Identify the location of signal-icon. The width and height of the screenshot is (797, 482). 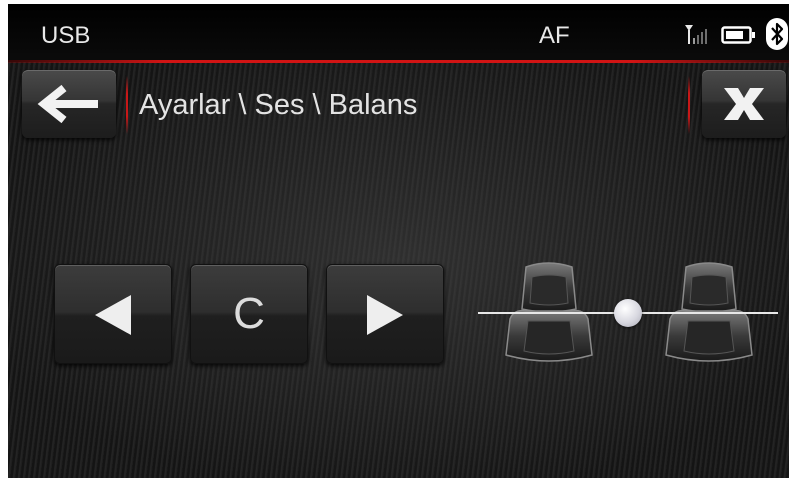
(696, 34).